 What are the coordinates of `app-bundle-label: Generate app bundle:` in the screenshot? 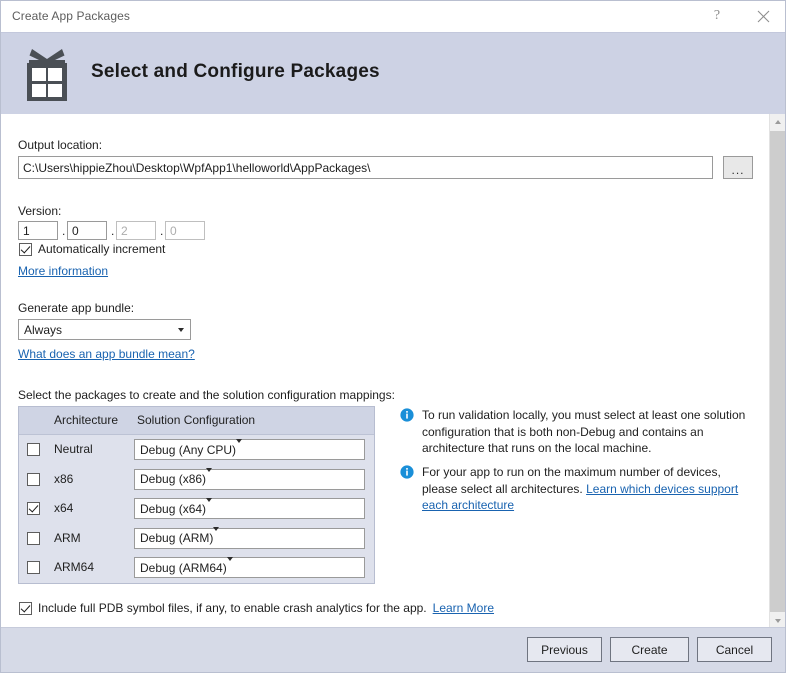 It's located at (76, 308).